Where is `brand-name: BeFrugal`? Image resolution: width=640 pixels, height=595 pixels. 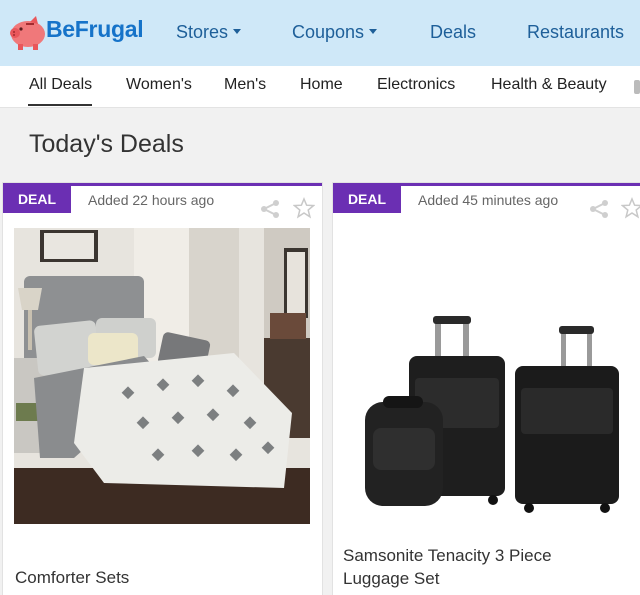 brand-name: BeFrugal is located at coordinates (95, 29).